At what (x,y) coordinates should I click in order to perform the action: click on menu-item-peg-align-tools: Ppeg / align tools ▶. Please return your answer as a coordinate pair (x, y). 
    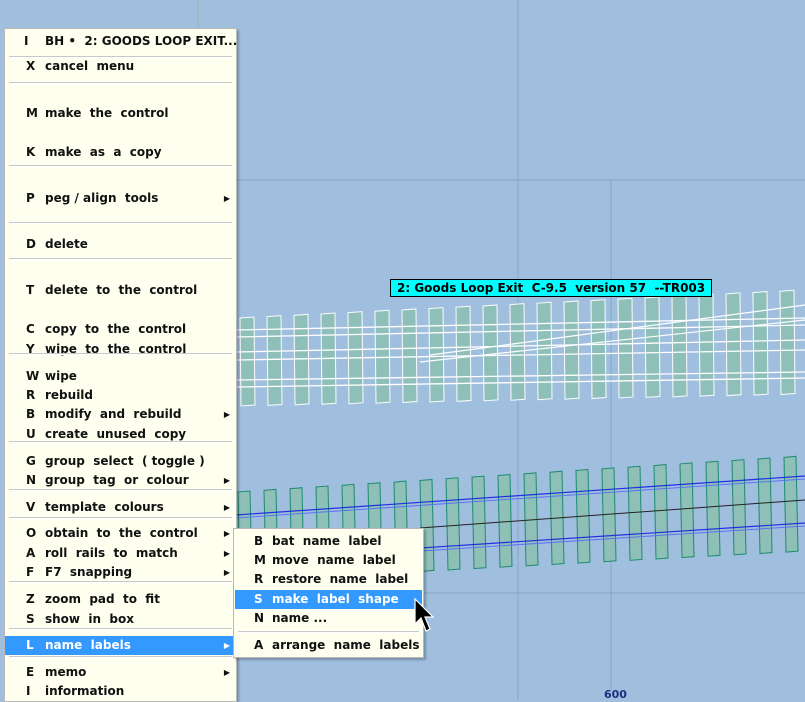
    Looking at the image, I should click on (120, 198).